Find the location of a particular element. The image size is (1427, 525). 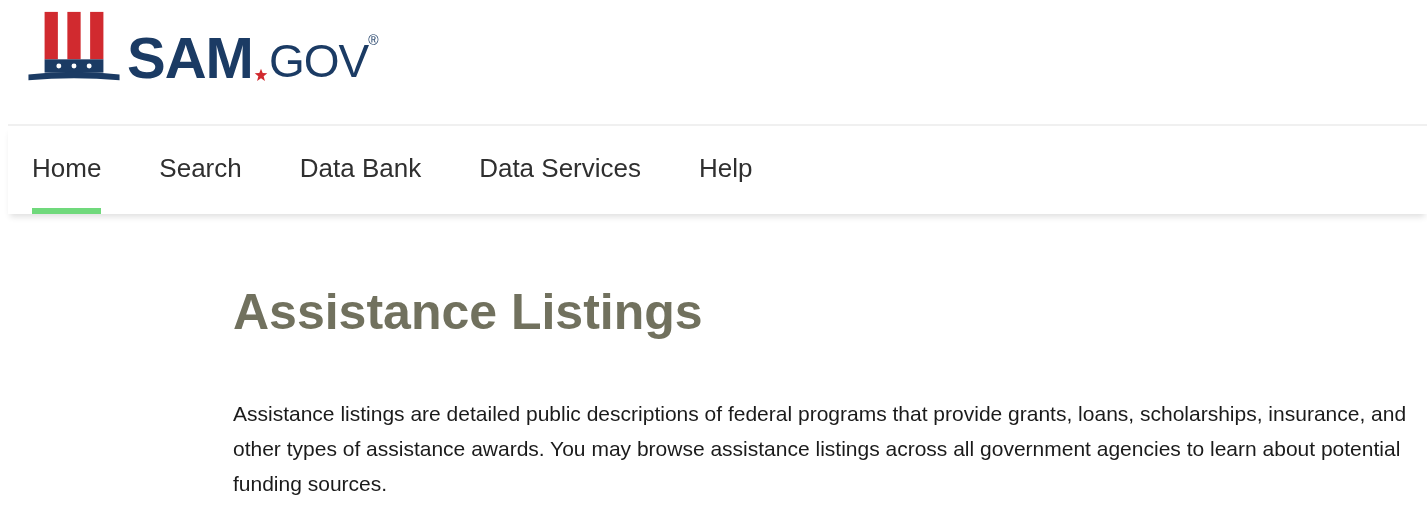

logo-domain: GOV is located at coordinates (318, 61).